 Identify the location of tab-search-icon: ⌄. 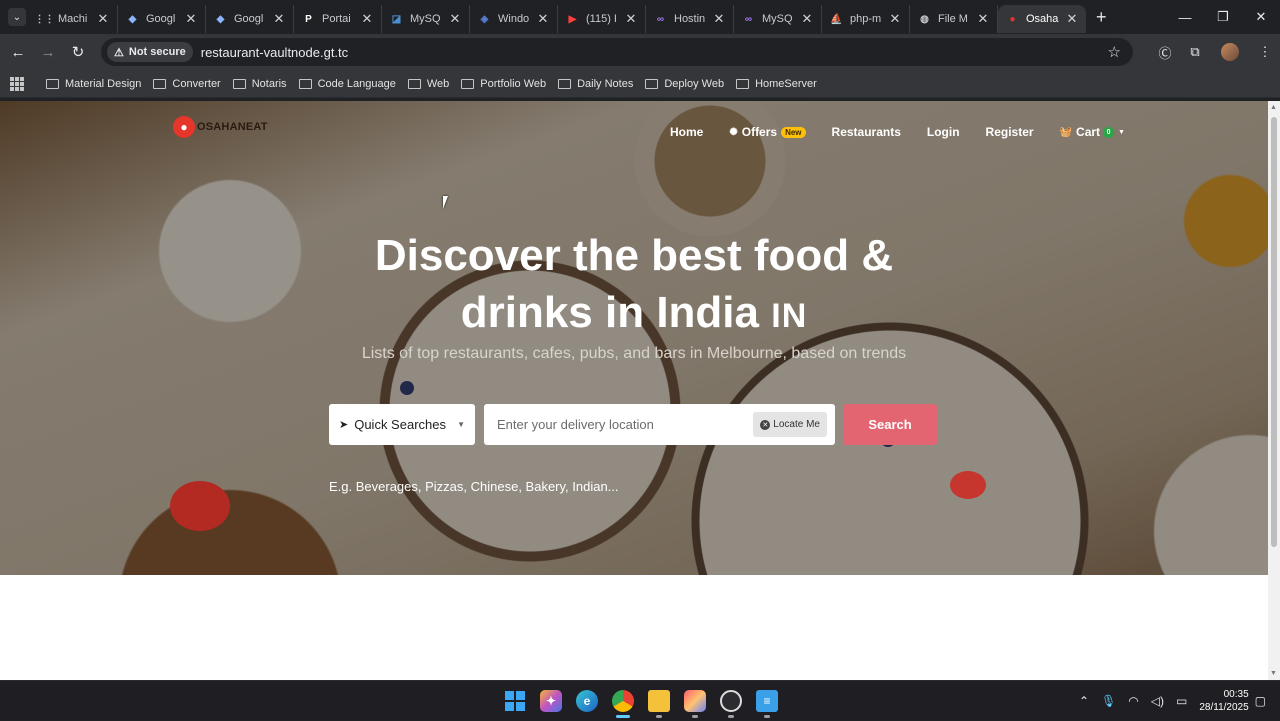
(17, 17).